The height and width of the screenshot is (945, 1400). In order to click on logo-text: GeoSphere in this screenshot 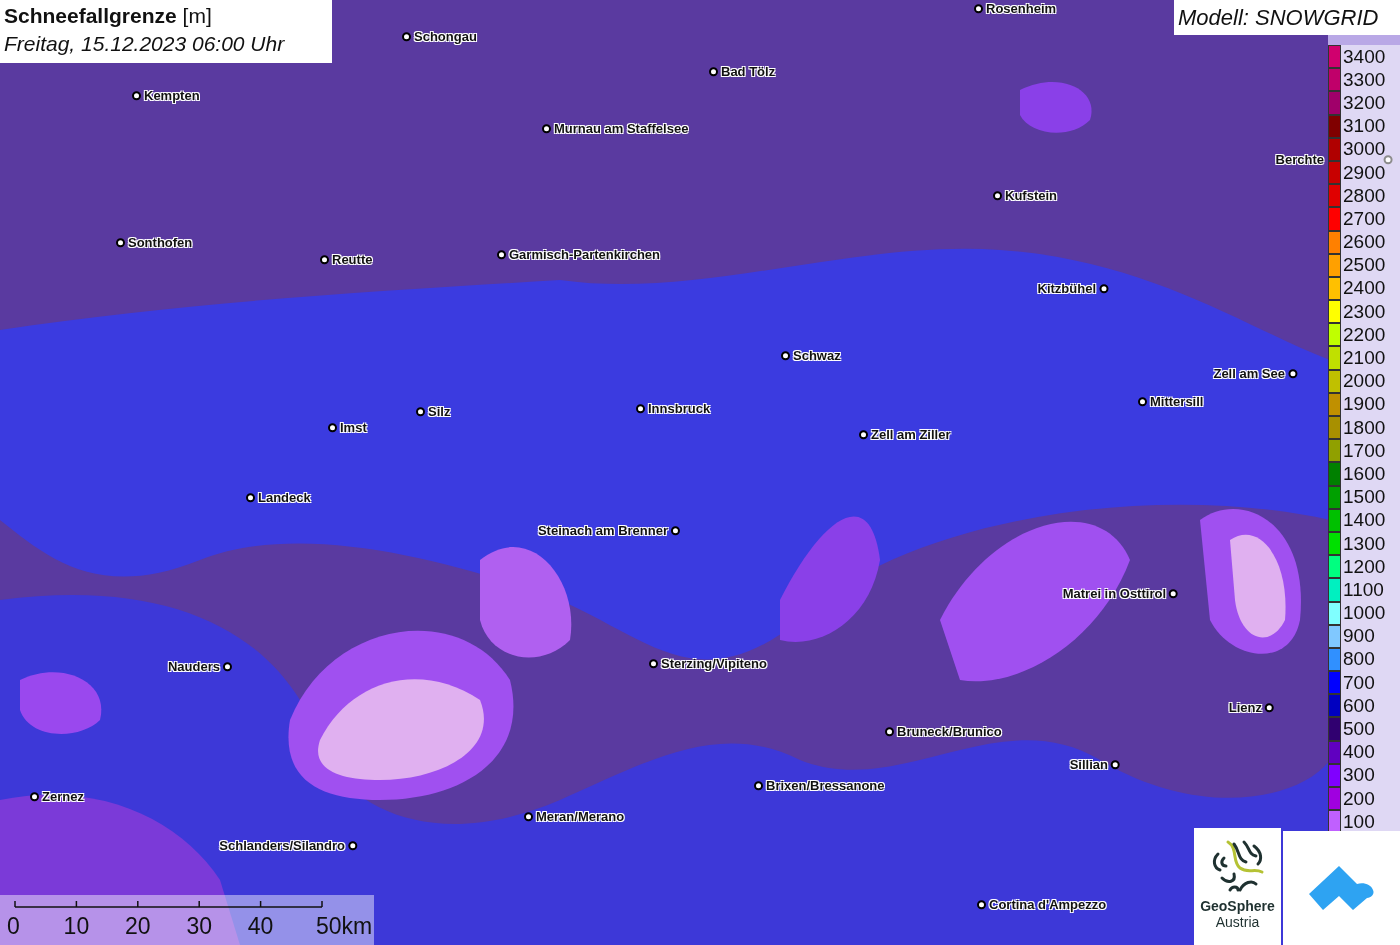, I will do `click(1237, 906)`.